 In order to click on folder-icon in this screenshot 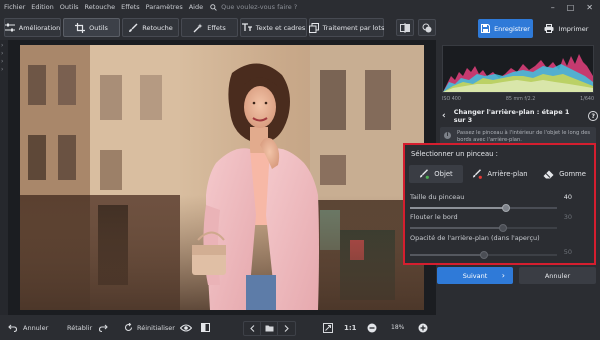, I will do `click(269, 328)`.